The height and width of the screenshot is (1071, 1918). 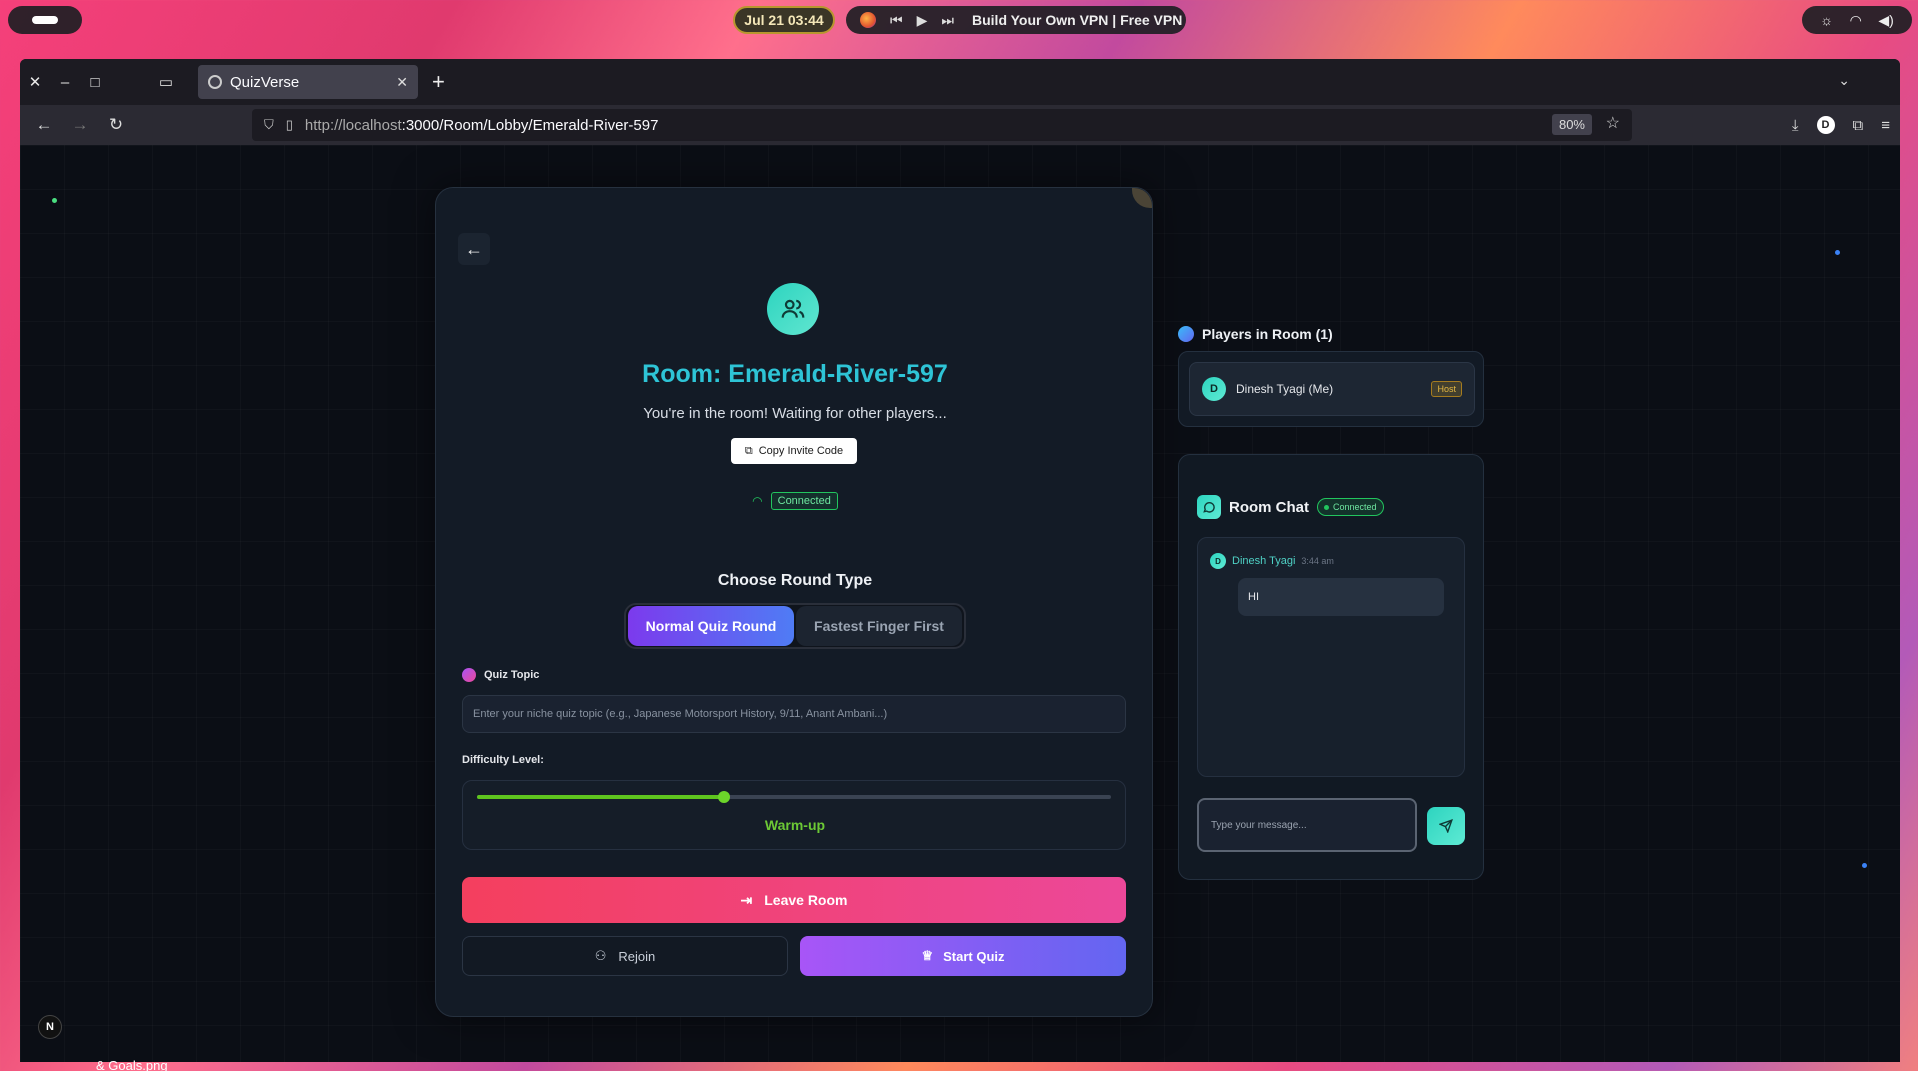 I want to click on clock-text: Jul 21 03:44, so click(x=784, y=20).